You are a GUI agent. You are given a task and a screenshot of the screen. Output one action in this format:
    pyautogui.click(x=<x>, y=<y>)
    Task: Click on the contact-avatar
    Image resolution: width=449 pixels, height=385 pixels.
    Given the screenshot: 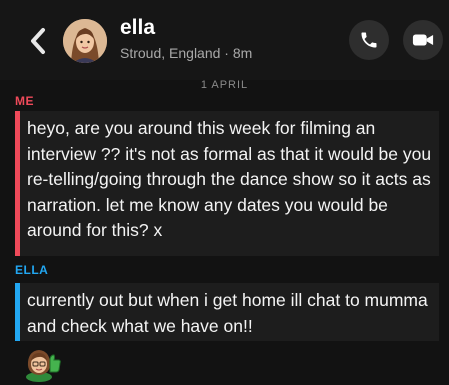 What is the action you would take?
    pyautogui.click(x=85, y=41)
    